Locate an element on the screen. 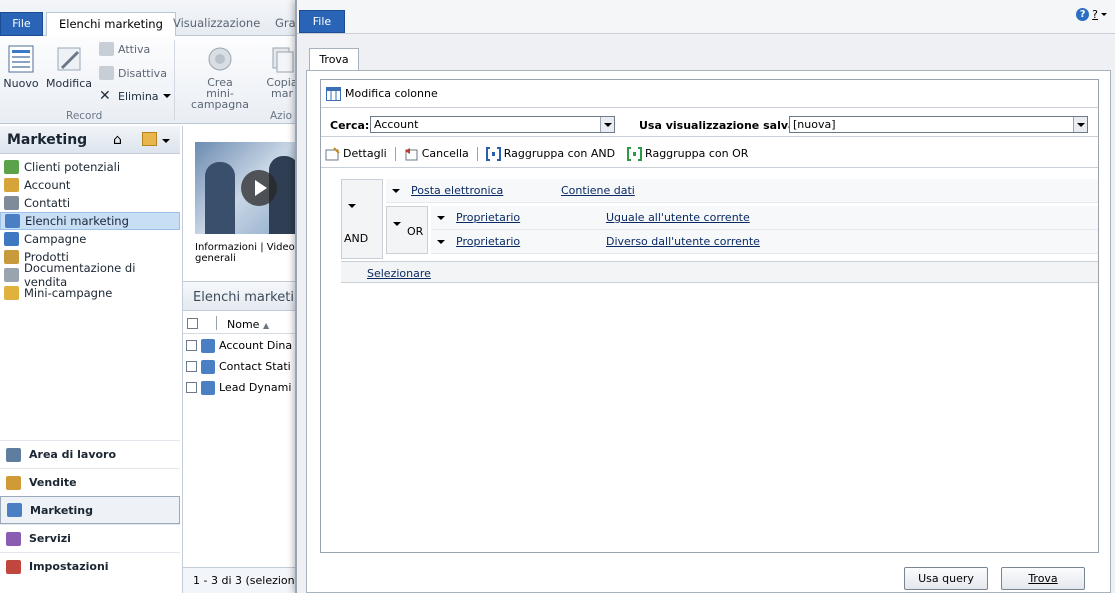 The height and width of the screenshot is (593, 1115). area-label: Marketing is located at coordinates (62, 510).